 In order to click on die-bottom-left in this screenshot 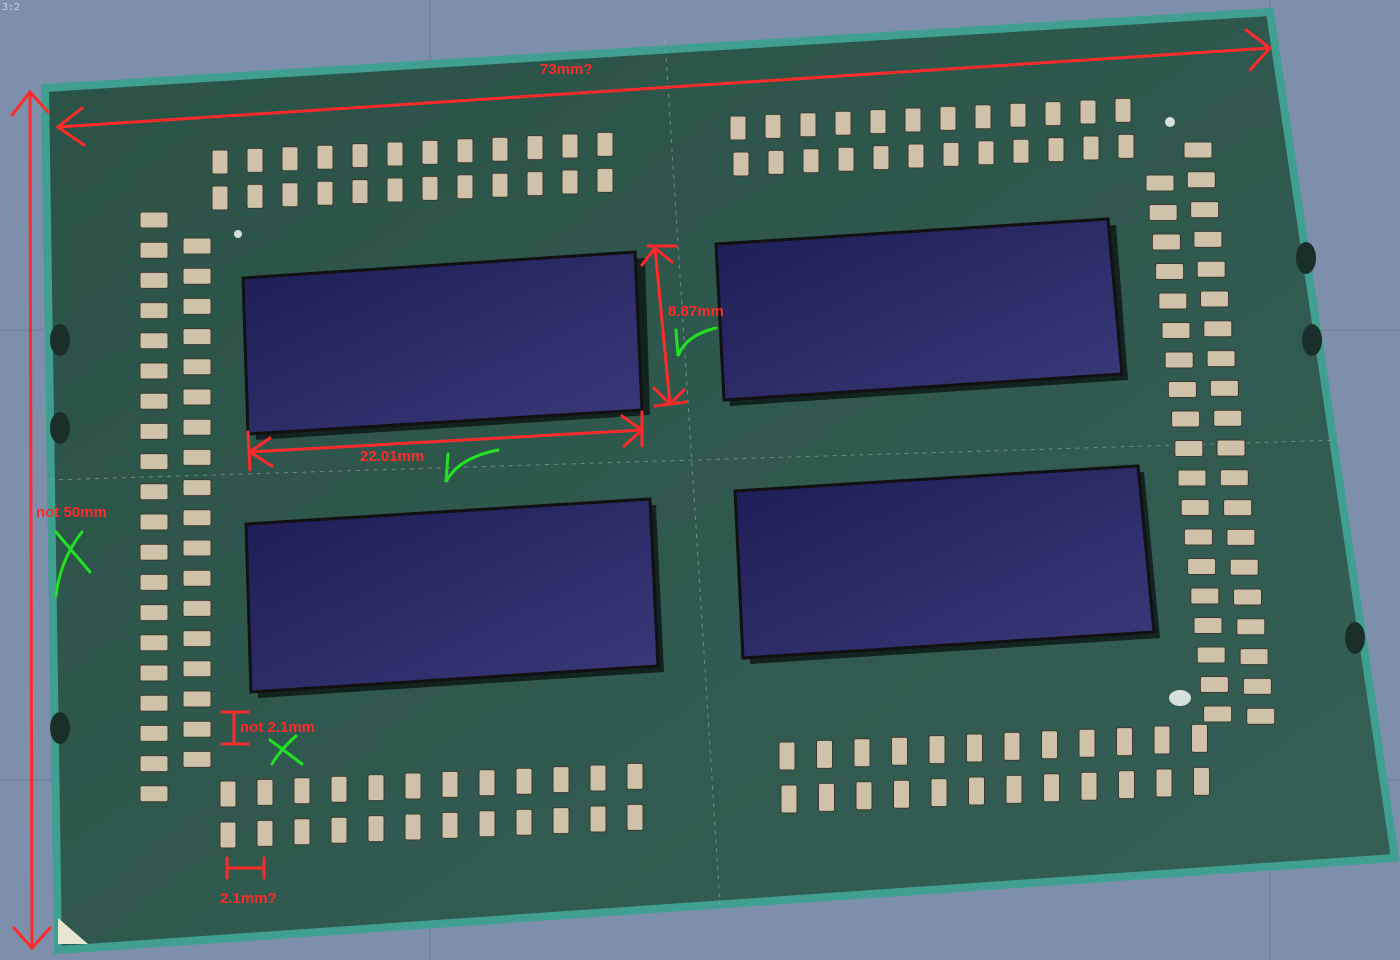, I will do `click(452, 595)`.